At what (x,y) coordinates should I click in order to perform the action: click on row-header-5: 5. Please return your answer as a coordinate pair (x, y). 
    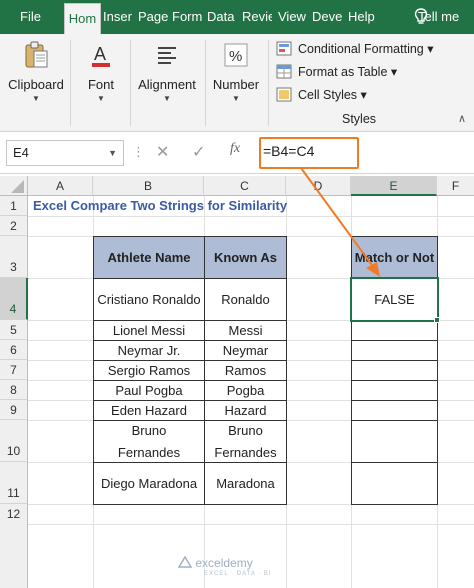
    Looking at the image, I should click on (14, 330).